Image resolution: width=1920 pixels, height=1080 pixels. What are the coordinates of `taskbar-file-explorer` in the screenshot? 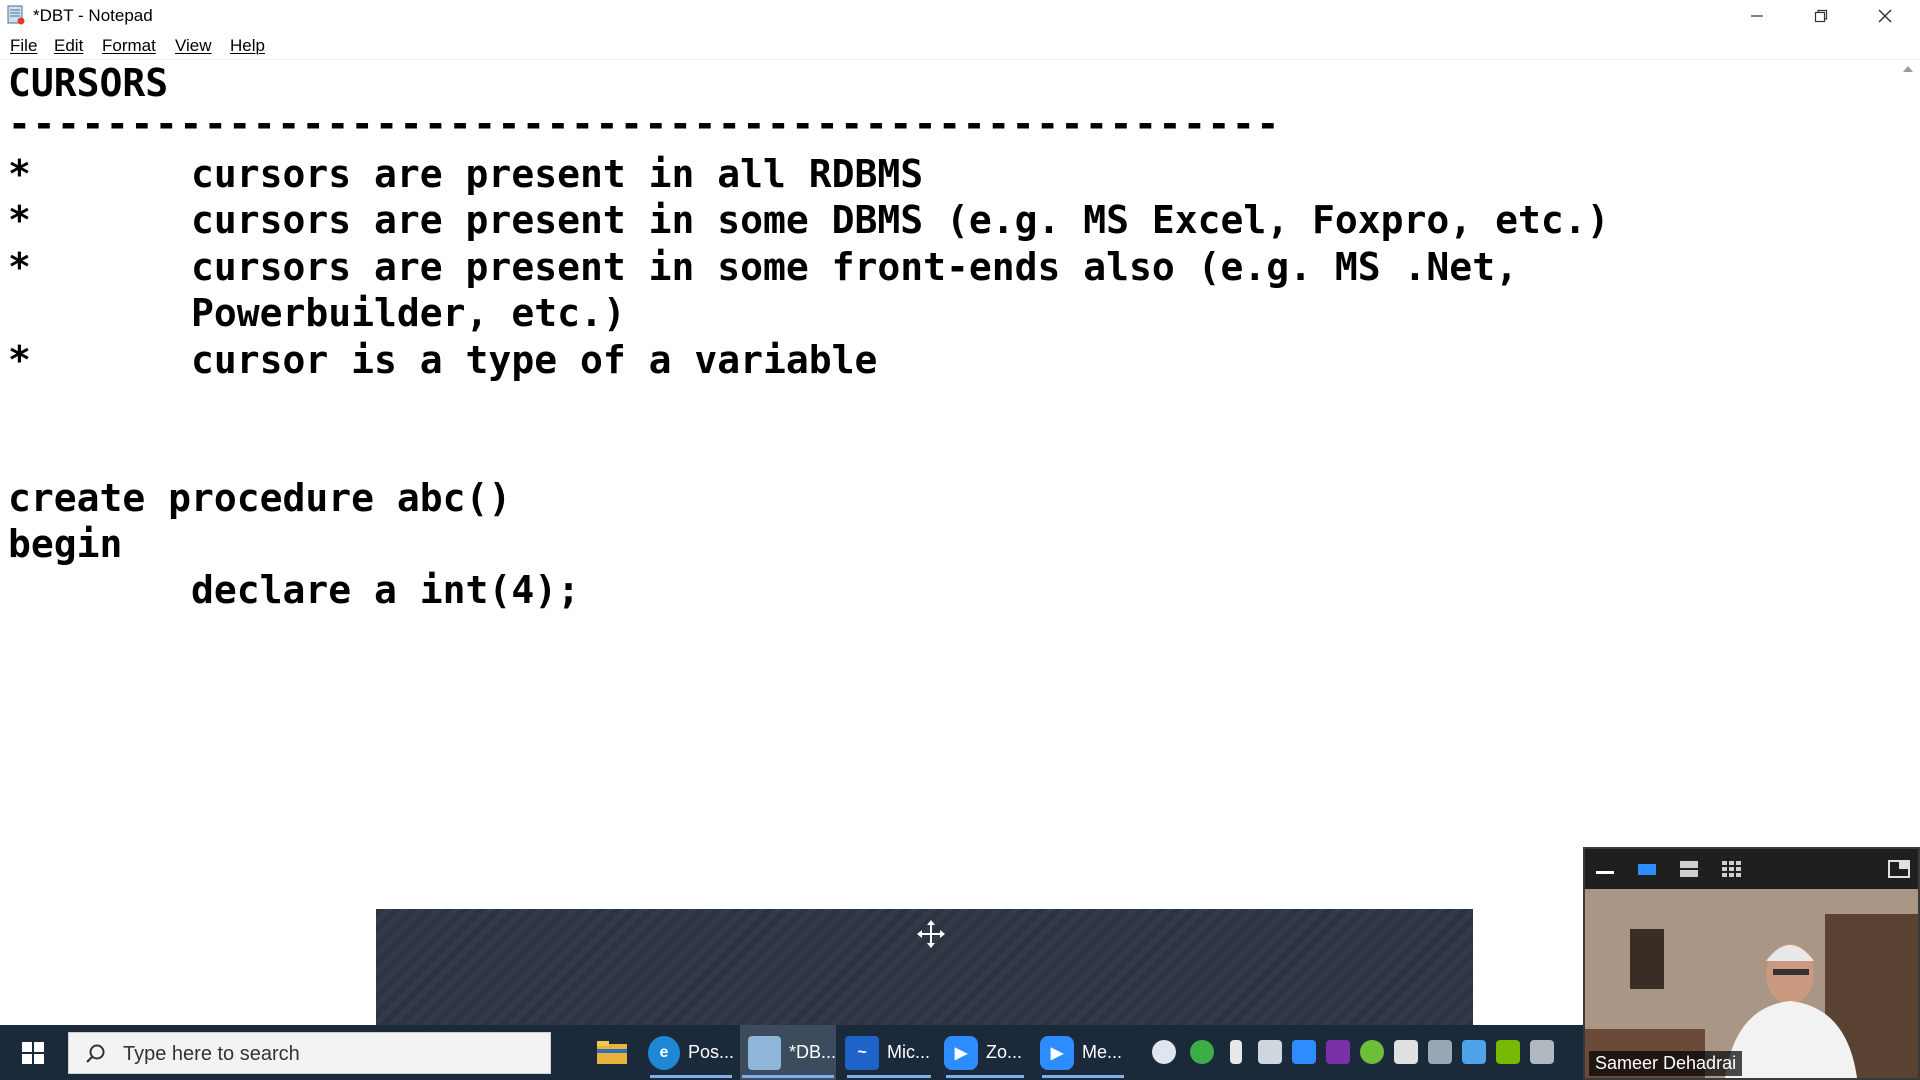 It's located at (612, 1052).